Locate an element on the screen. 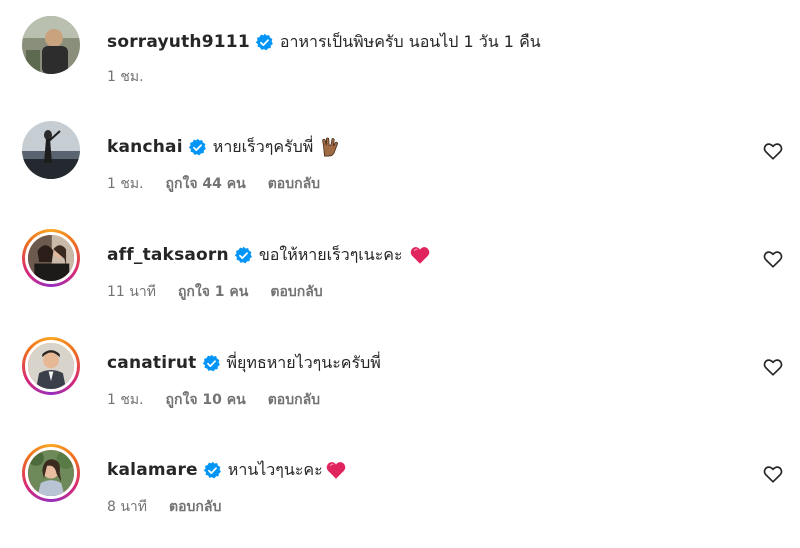 The height and width of the screenshot is (548, 800). username: kanchai is located at coordinates (145, 147).